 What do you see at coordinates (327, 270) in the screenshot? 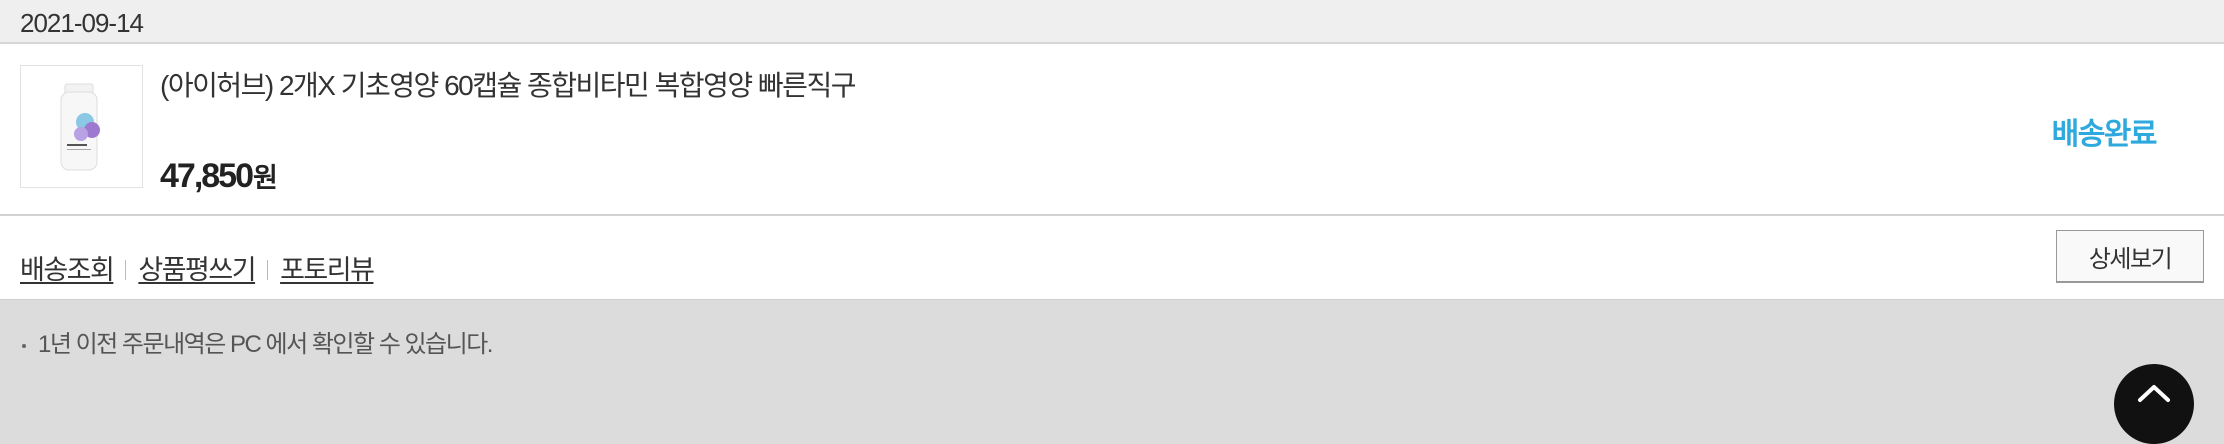
I see `photo-review-link: 포토리뷰` at bounding box center [327, 270].